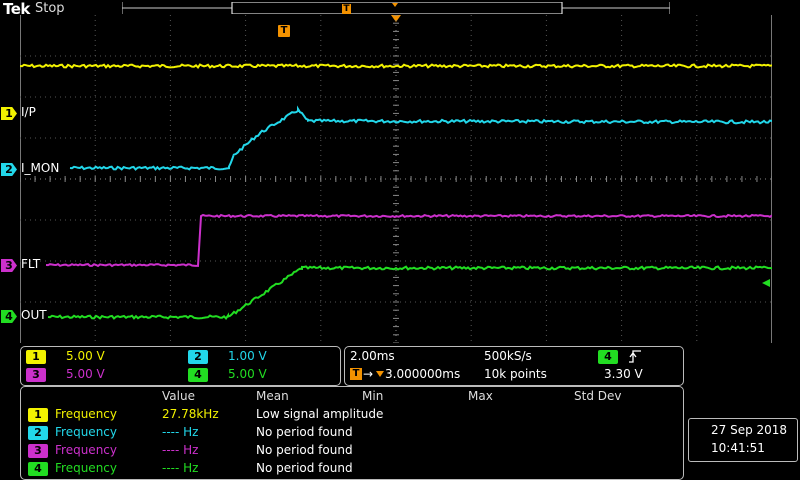 The width and height of the screenshot is (800, 480). What do you see at coordinates (31, 264) in the screenshot?
I see `ch3-label: FLT` at bounding box center [31, 264].